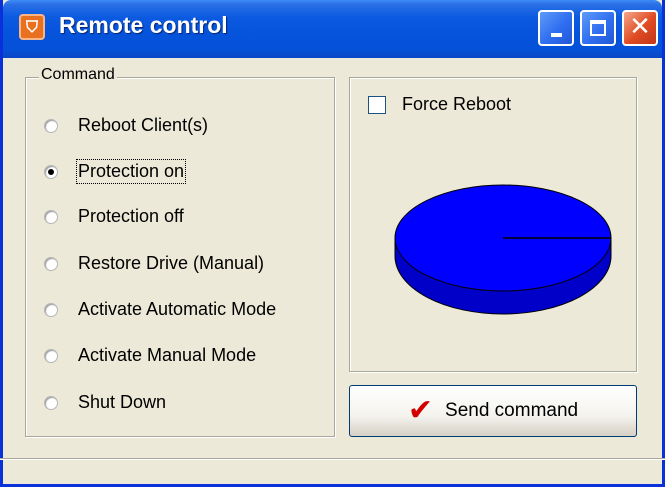 The image size is (665, 487). Describe the element at coordinates (167, 355) in the screenshot. I see `radio-label: Activate Manual Mode` at that location.